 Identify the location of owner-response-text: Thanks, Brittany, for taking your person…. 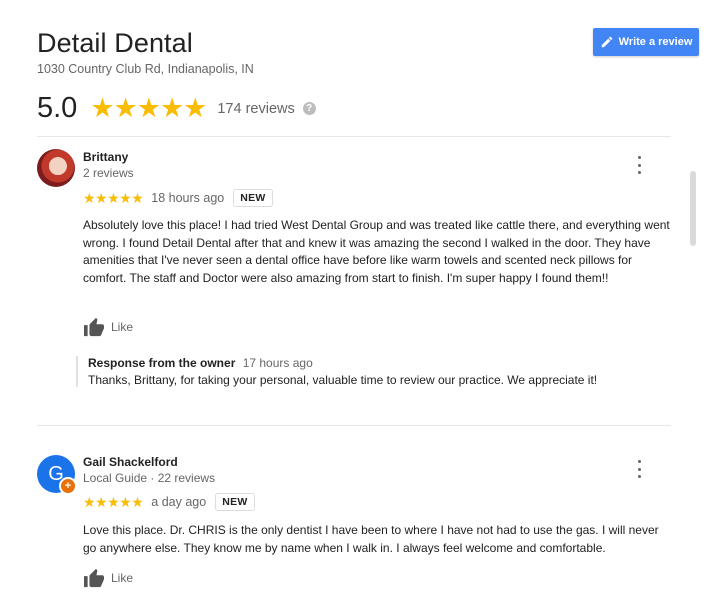
(343, 380).